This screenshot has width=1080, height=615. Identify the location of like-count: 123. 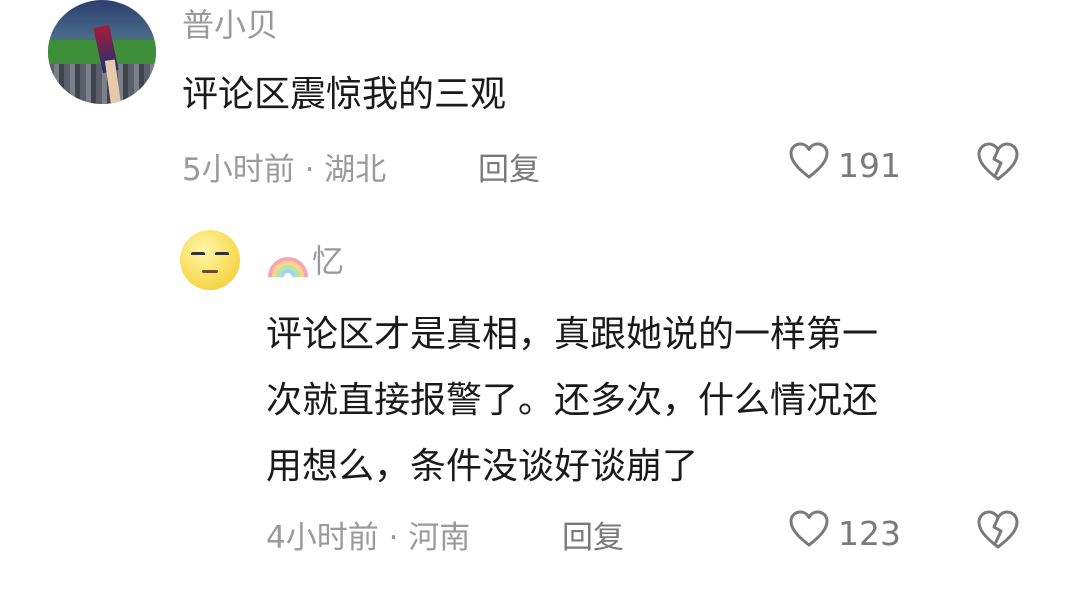
(869, 533).